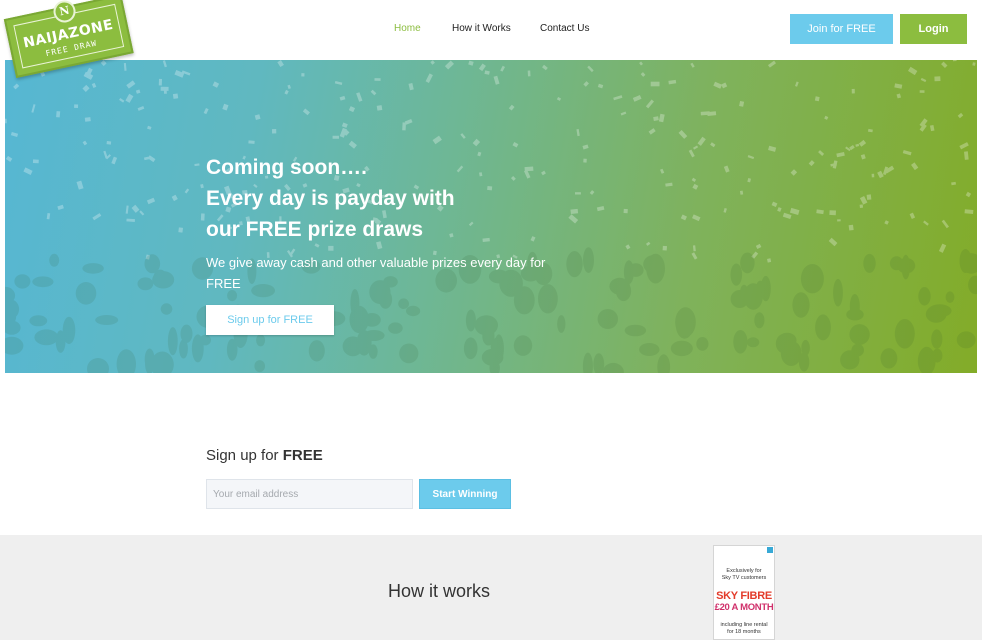  What do you see at coordinates (744, 596) in the screenshot?
I see `ad-headline: SKY FIBRE` at bounding box center [744, 596].